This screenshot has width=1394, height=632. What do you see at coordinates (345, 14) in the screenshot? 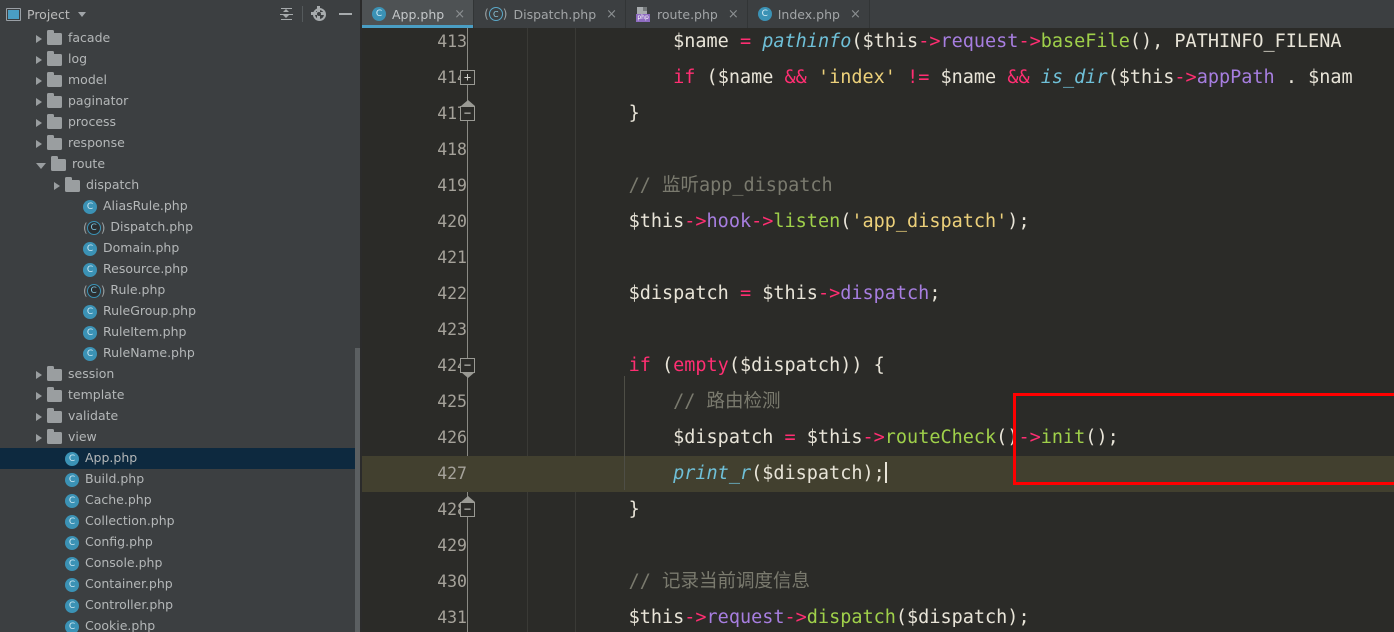
I see `minimize-button` at bounding box center [345, 14].